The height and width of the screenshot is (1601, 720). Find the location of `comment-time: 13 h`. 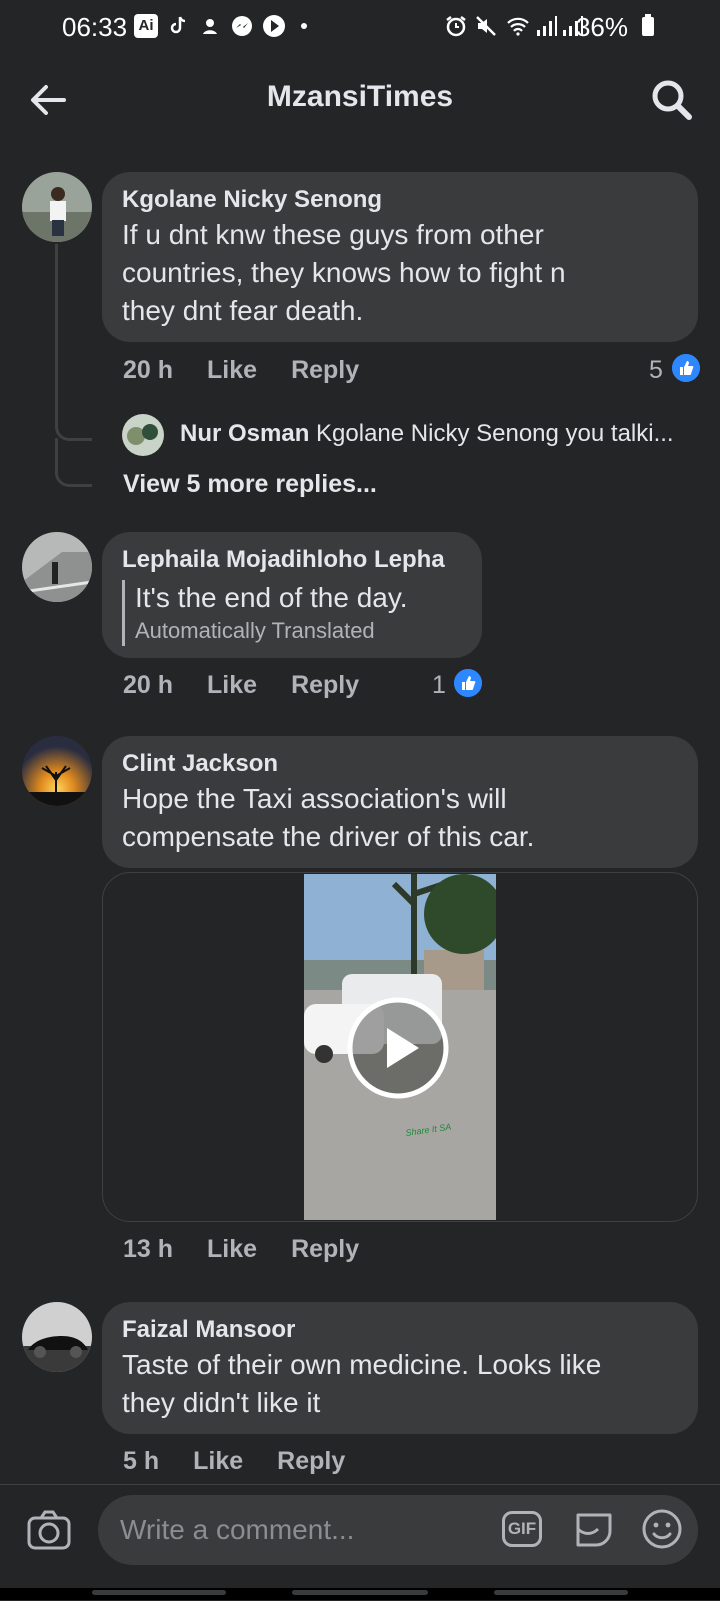

comment-time: 13 h is located at coordinates (148, 1249).